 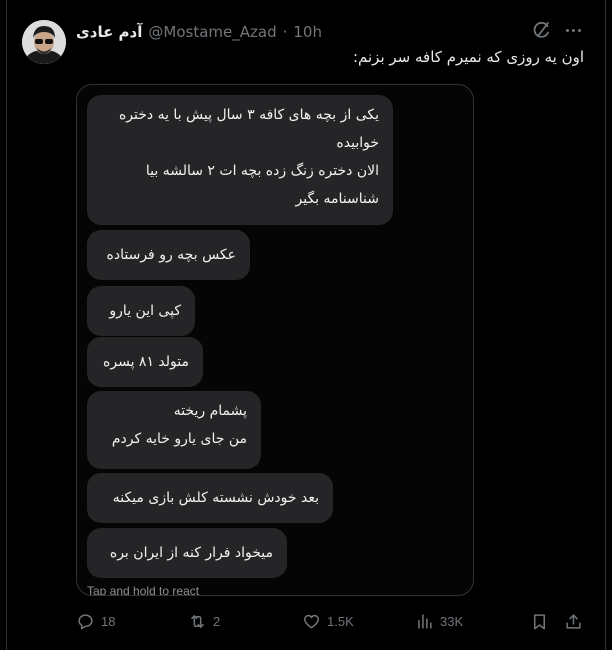 What do you see at coordinates (179, 439) in the screenshot?
I see `chat-line: من جای یارو خایه کردم` at bounding box center [179, 439].